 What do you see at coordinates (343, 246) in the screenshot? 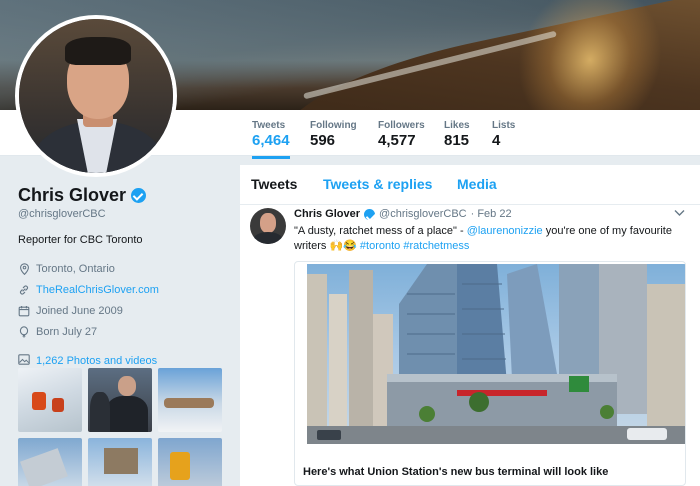
I see `tweet-emoji: 🙌😂` at bounding box center [343, 246].